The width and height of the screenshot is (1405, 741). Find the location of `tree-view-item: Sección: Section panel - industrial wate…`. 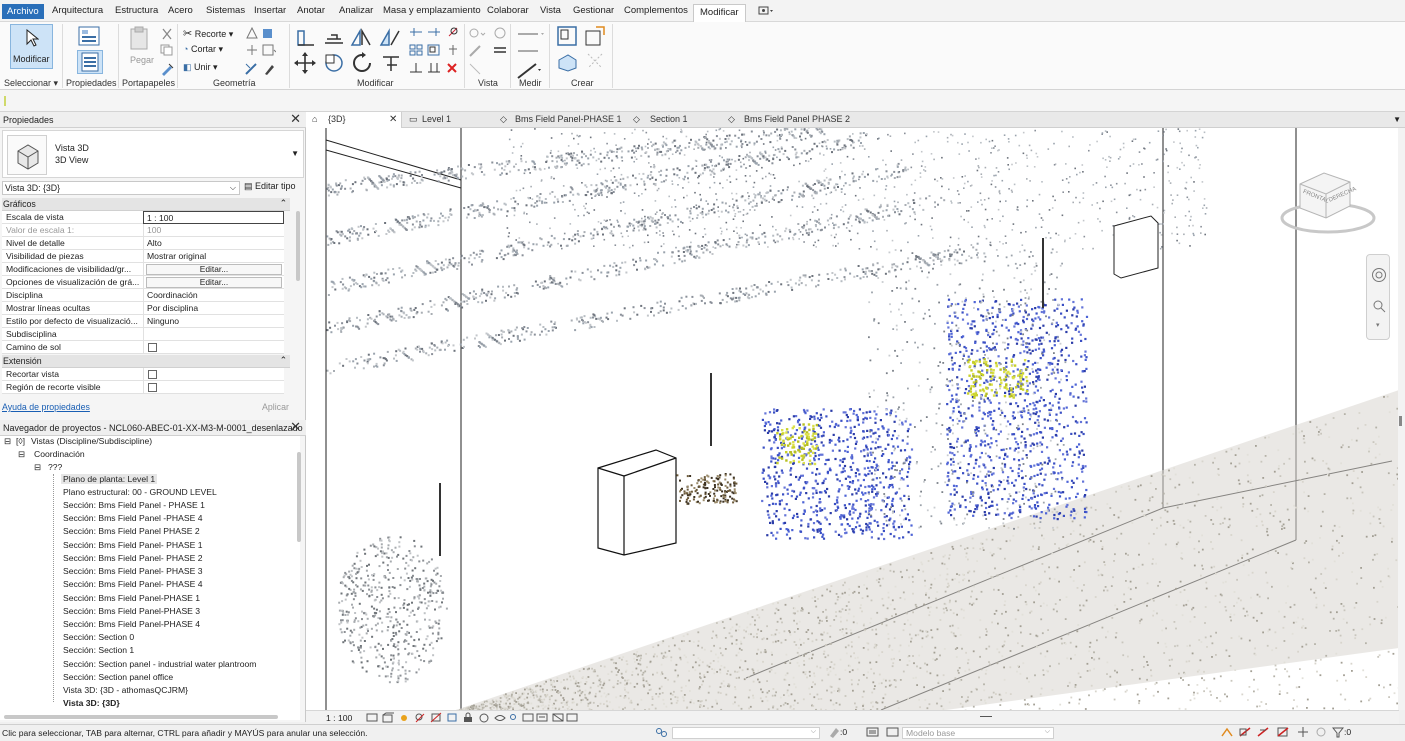

tree-view-item: Sección: Section panel - industrial wate… is located at coordinates (159, 664).